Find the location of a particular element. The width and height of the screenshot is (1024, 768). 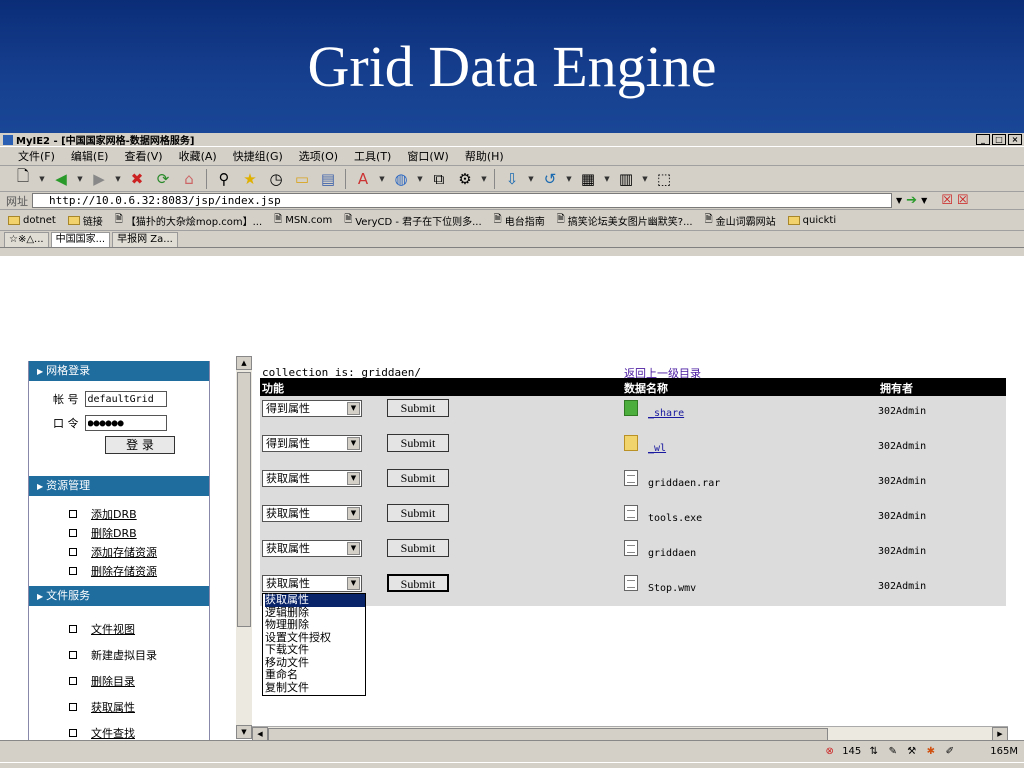

page-icon: ▤ is located at coordinates (328, 179).